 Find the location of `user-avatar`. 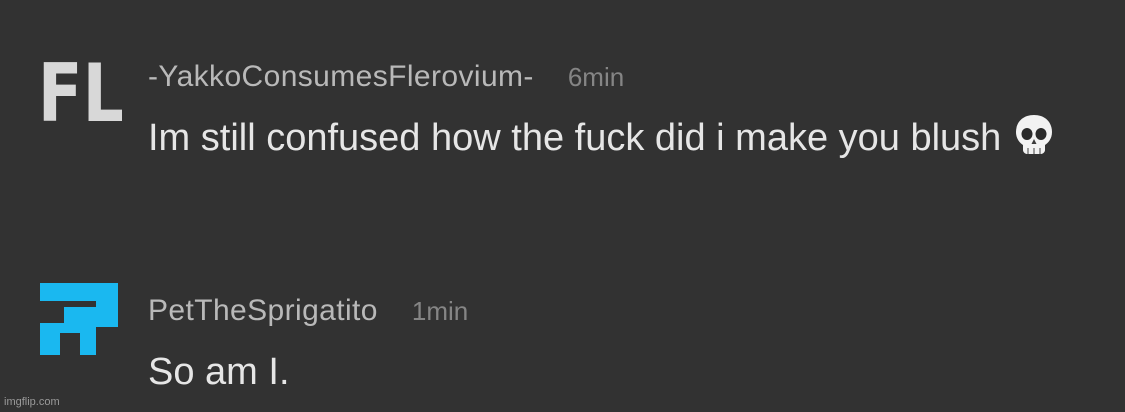

user-avatar is located at coordinates (81, 318).